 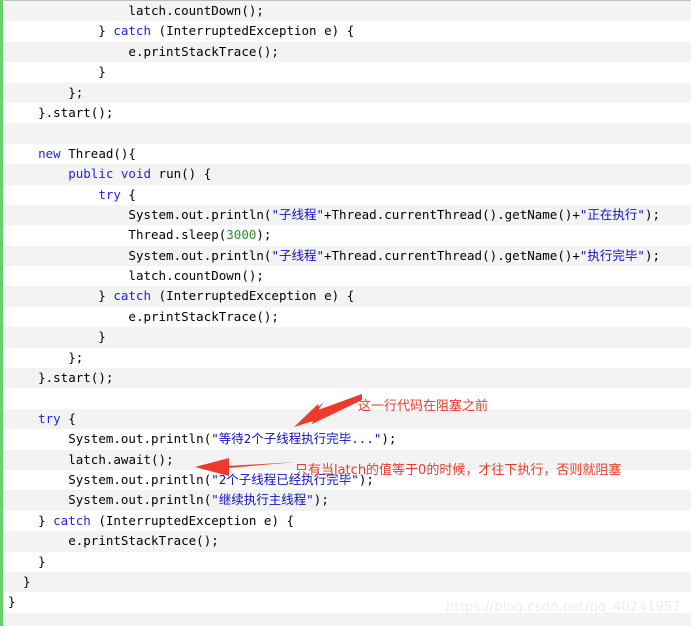 I want to click on annotation-before-block-text: 这一行代码在阻塞之前, so click(x=423, y=406).